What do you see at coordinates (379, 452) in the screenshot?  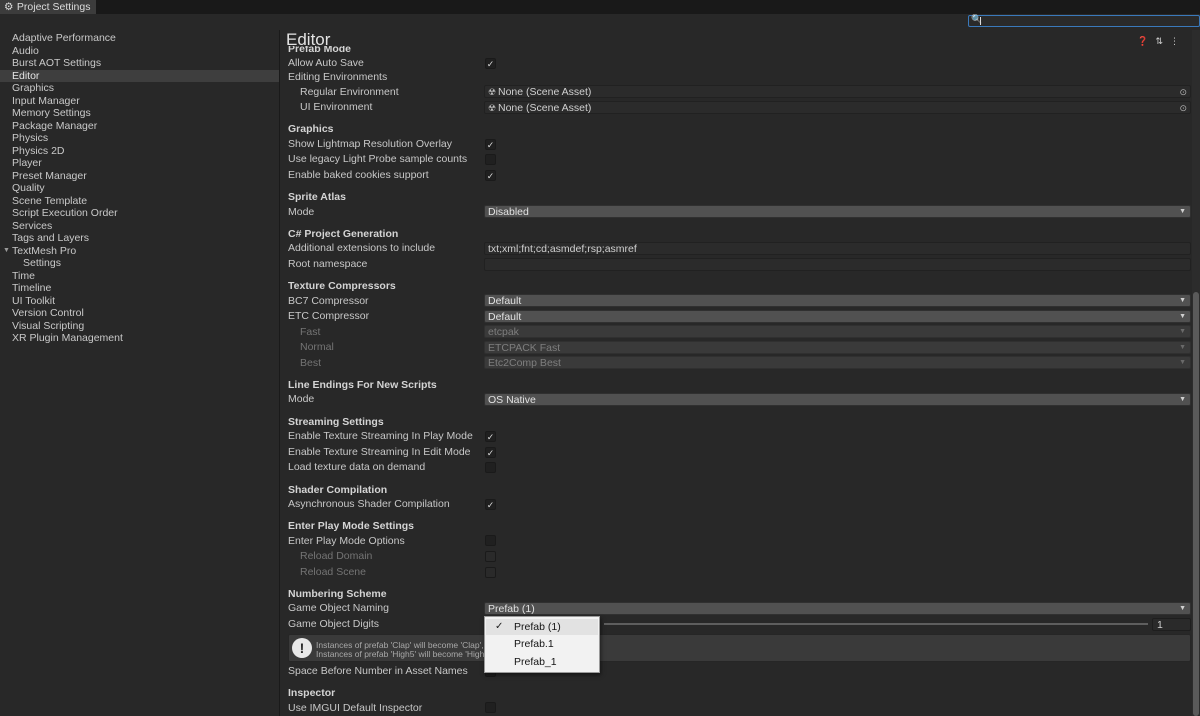 I see `label-streaming-edit-mode: Enable Texture Streaming In Edit Mode` at bounding box center [379, 452].